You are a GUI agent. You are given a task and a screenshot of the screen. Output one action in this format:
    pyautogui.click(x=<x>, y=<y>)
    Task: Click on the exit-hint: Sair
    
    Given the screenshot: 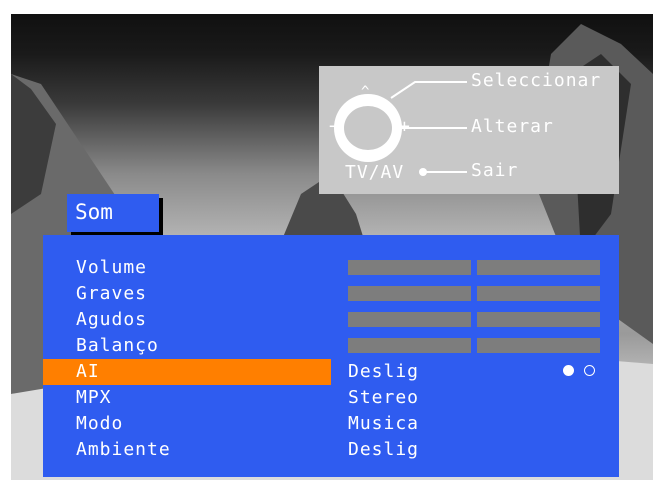 What is the action you would take?
    pyautogui.click(x=495, y=170)
    